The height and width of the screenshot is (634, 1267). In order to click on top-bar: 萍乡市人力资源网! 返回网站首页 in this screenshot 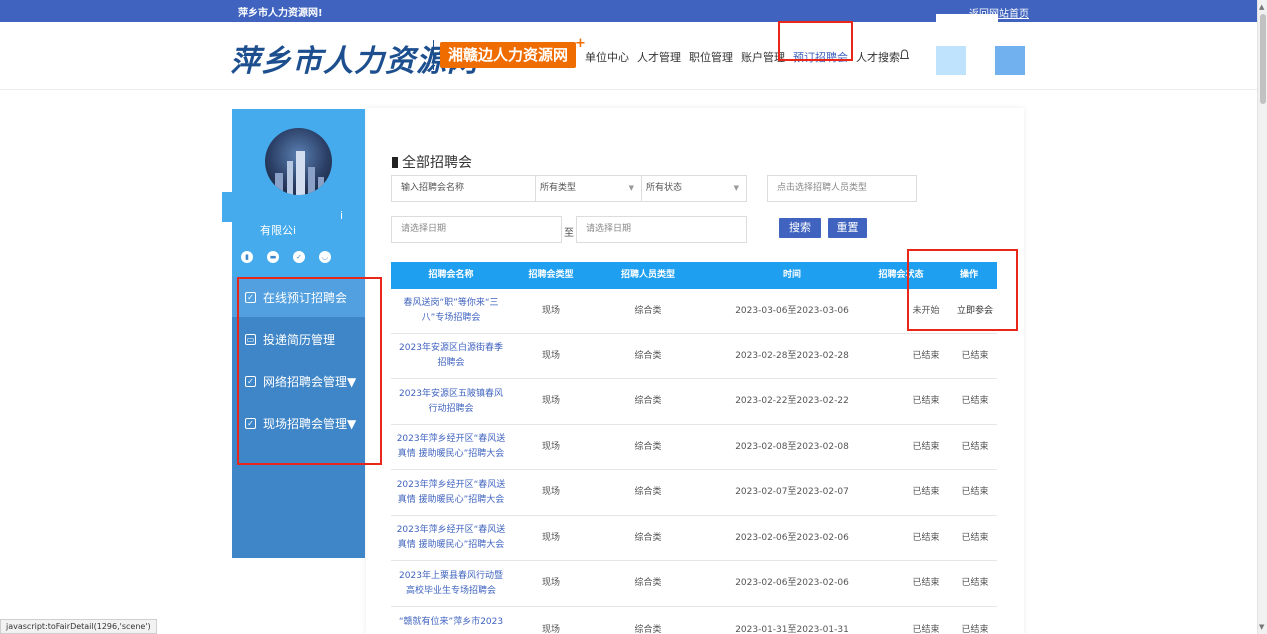, I will do `click(628, 11)`.